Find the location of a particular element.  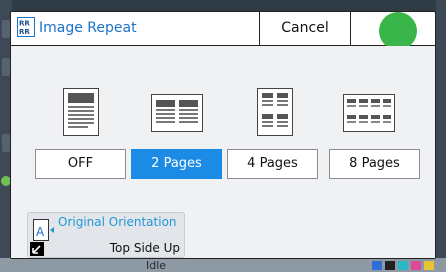

orientation-page-icon: A is located at coordinates (43, 230).